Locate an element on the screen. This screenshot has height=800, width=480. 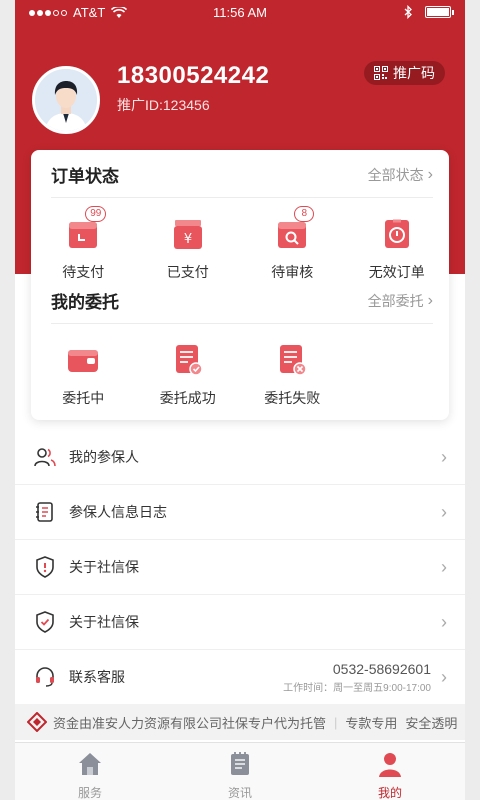
bluetooth-icon is located at coordinates (408, 12).